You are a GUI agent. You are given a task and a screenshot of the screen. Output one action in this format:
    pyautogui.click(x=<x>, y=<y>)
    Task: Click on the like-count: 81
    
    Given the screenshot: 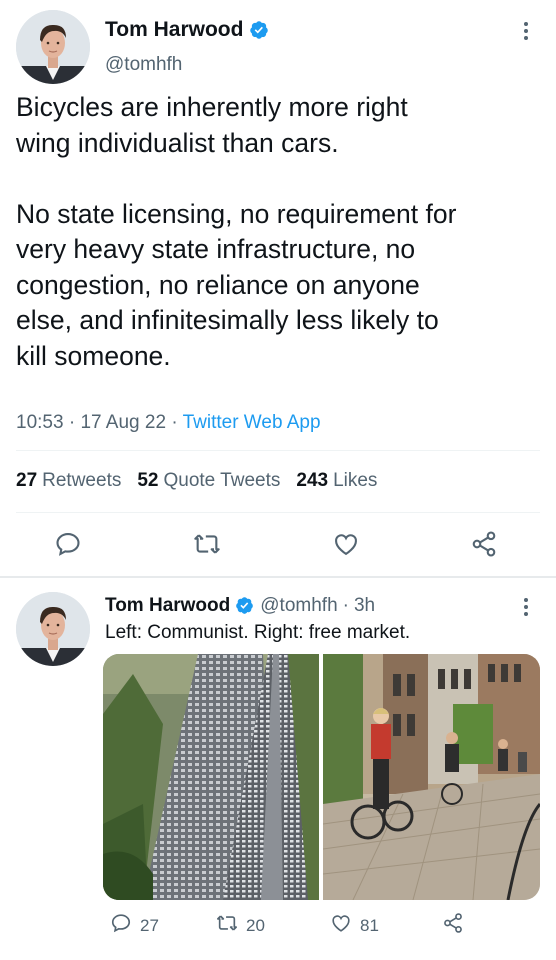 What is the action you would take?
    pyautogui.click(x=369, y=925)
    